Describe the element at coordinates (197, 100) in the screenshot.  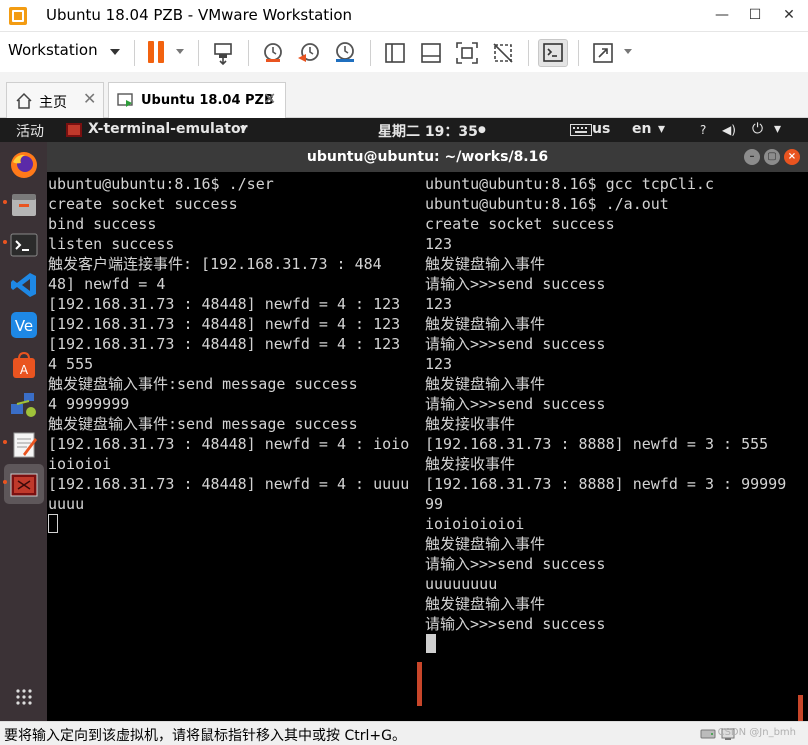
I see `tab-ubuntu-vm: Ubuntu 18.04 PZB ✕` at that location.